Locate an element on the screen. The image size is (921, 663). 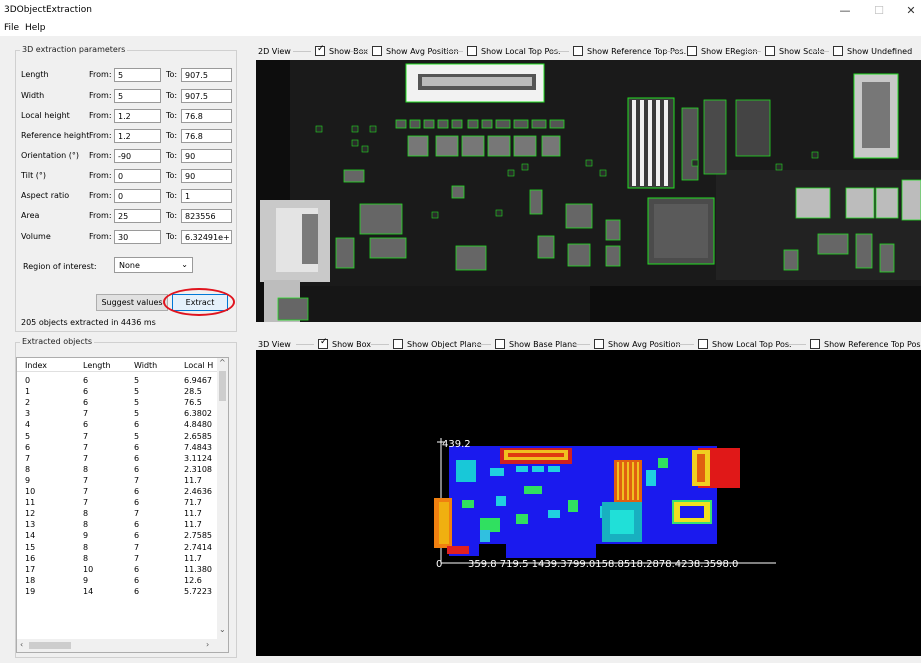
close-button: ✕ is located at coordinates (908, 11).